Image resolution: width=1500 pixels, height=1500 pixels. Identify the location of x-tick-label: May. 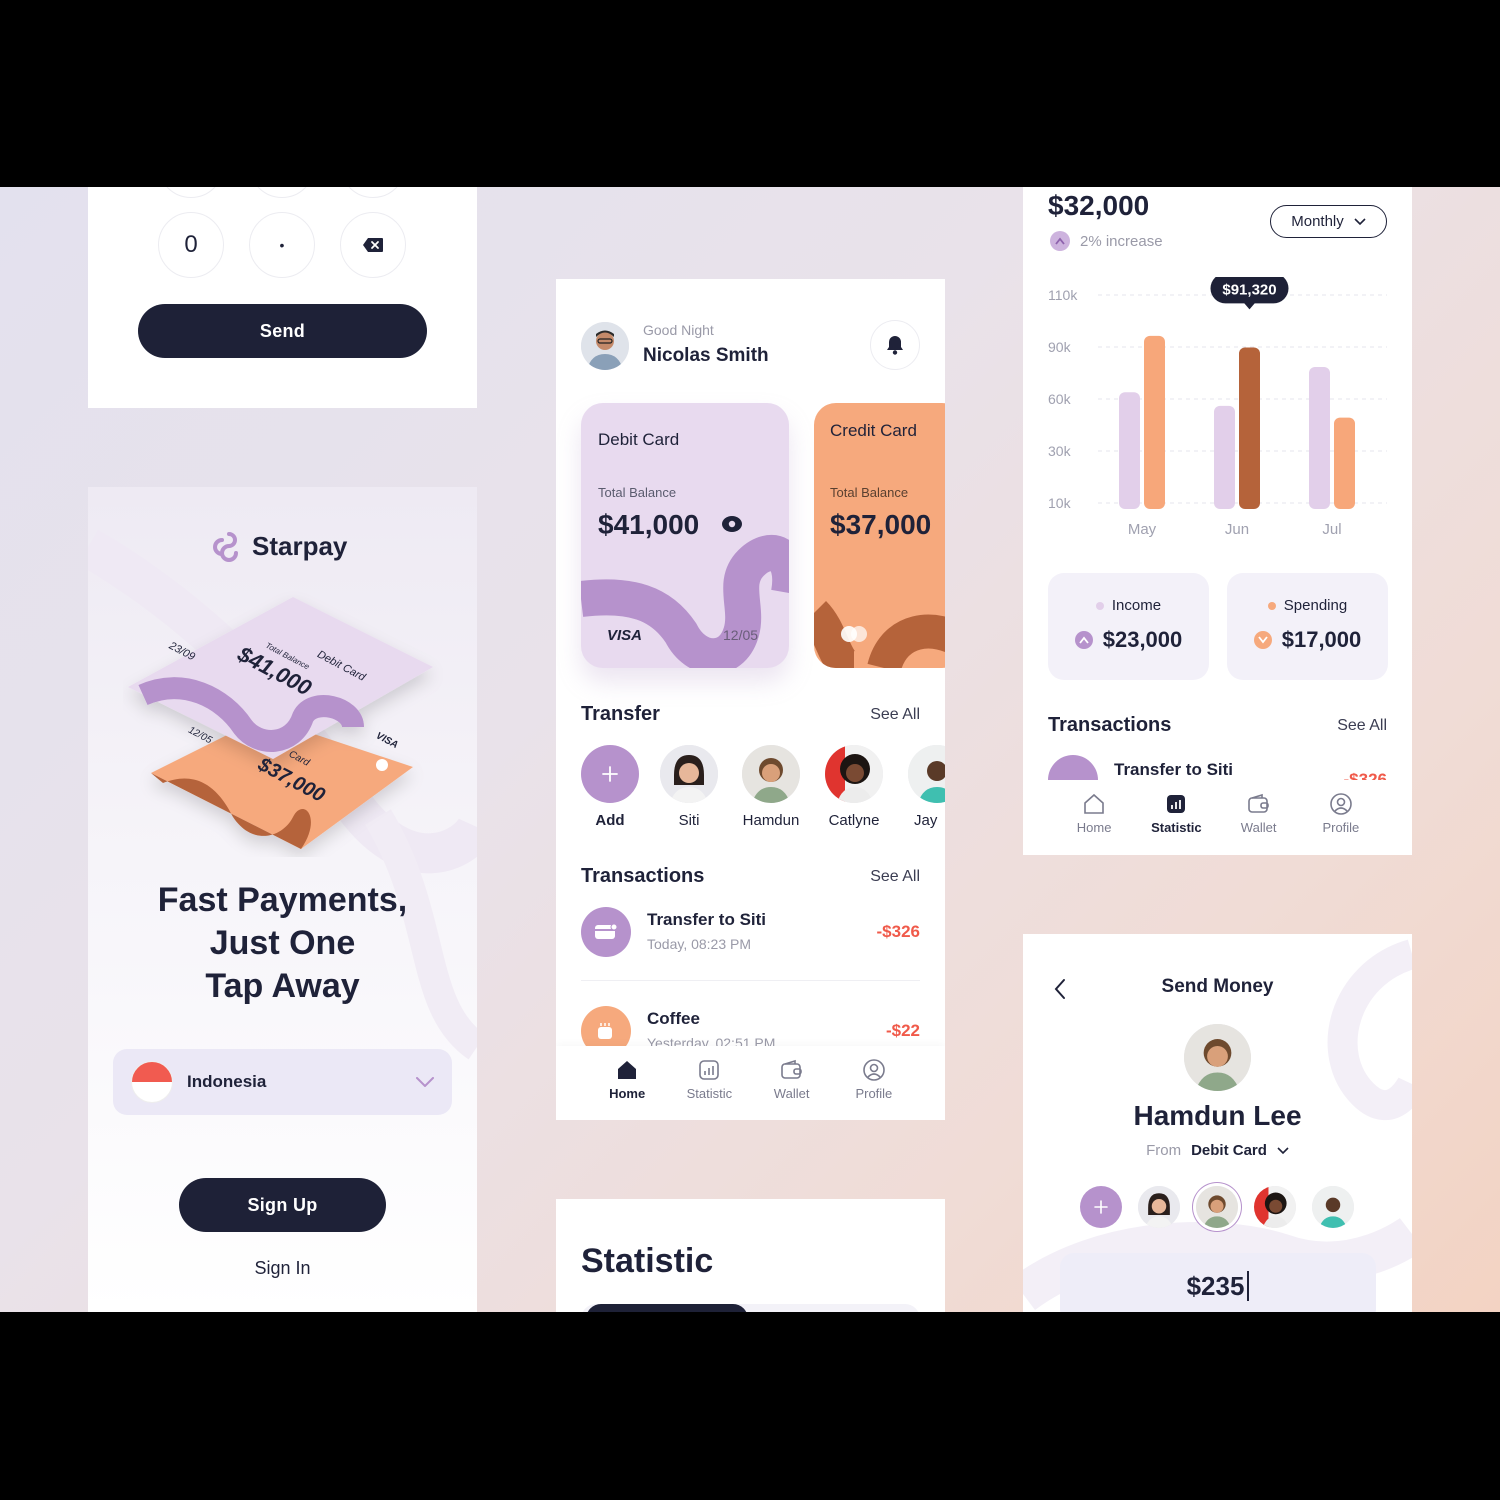
(1142, 529).